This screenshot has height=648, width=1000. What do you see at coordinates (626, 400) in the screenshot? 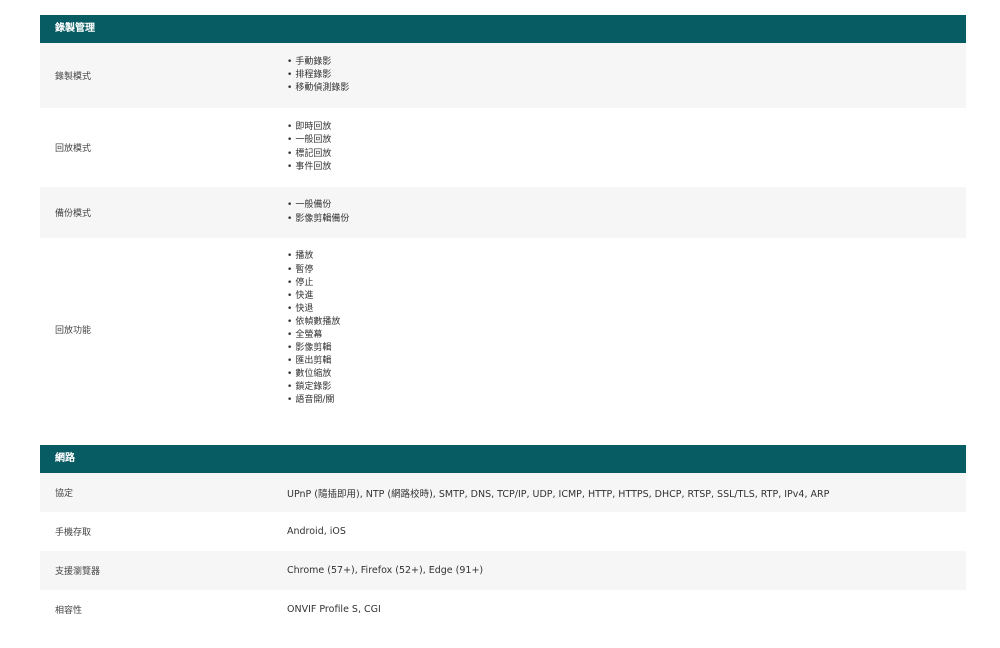
I see `list-item: 語音開/關` at bounding box center [626, 400].